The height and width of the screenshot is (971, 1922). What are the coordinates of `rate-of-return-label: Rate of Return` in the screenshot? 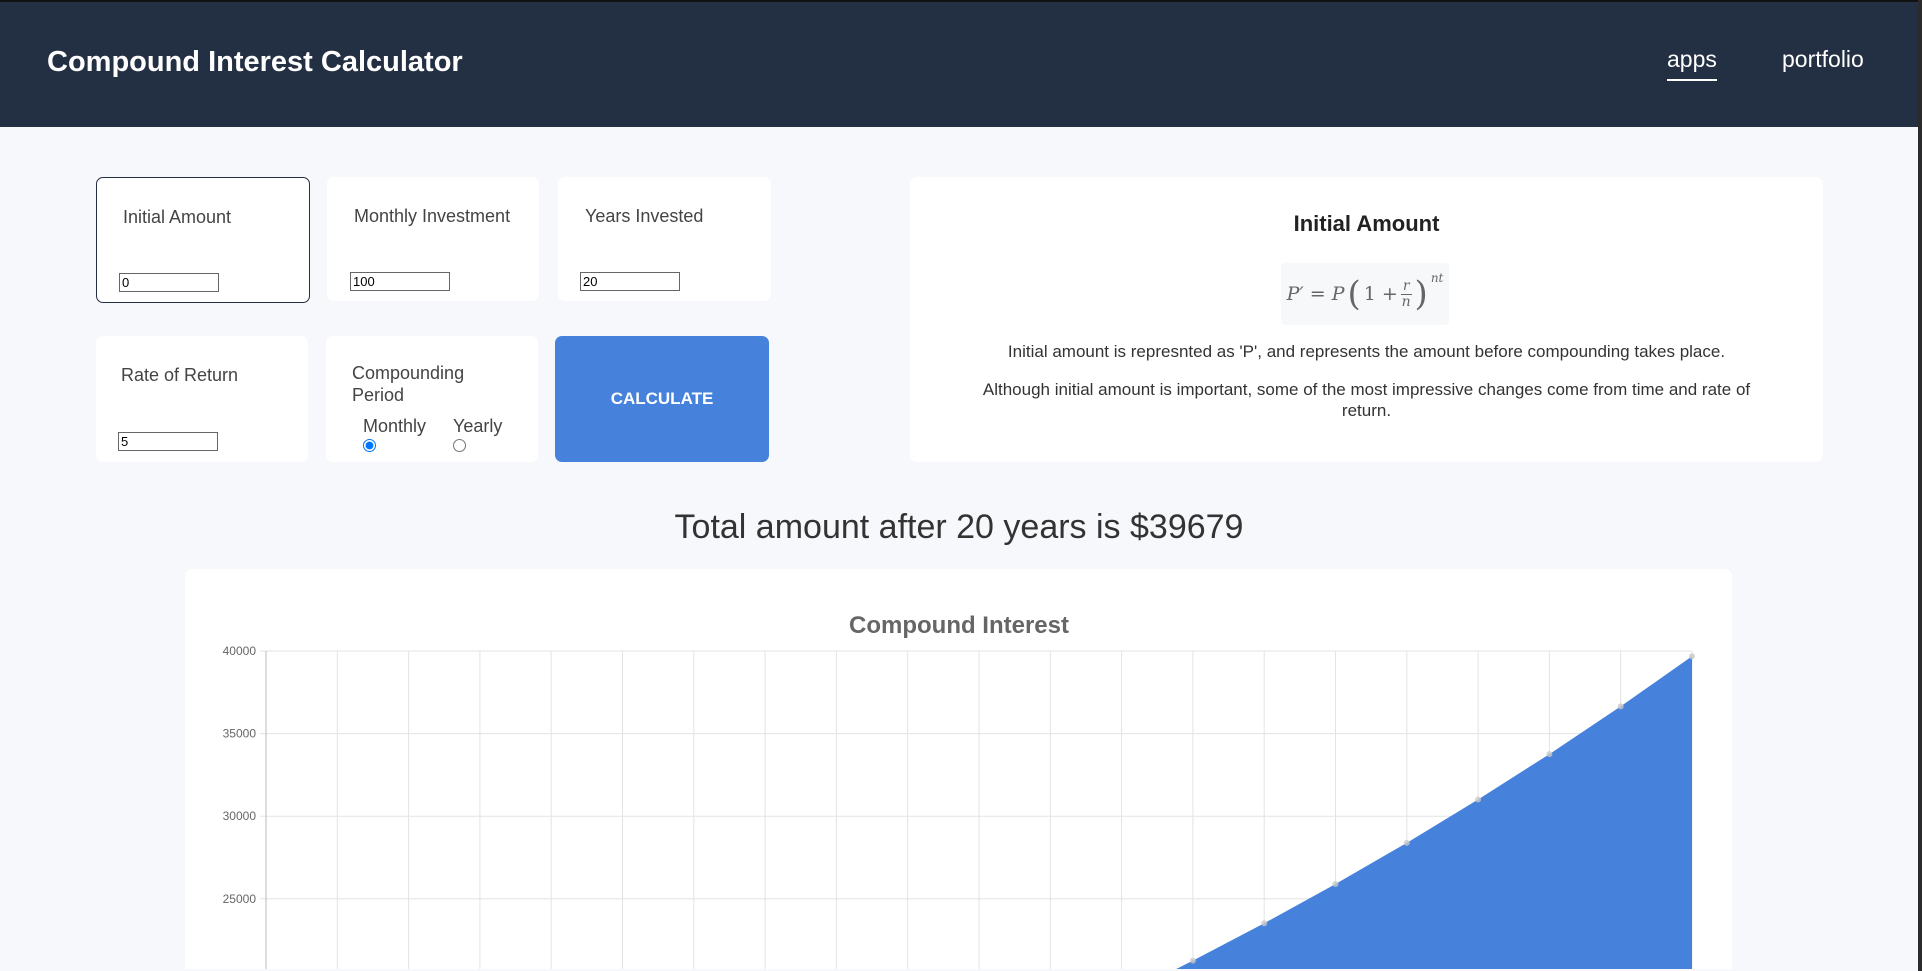 It's located at (180, 375).